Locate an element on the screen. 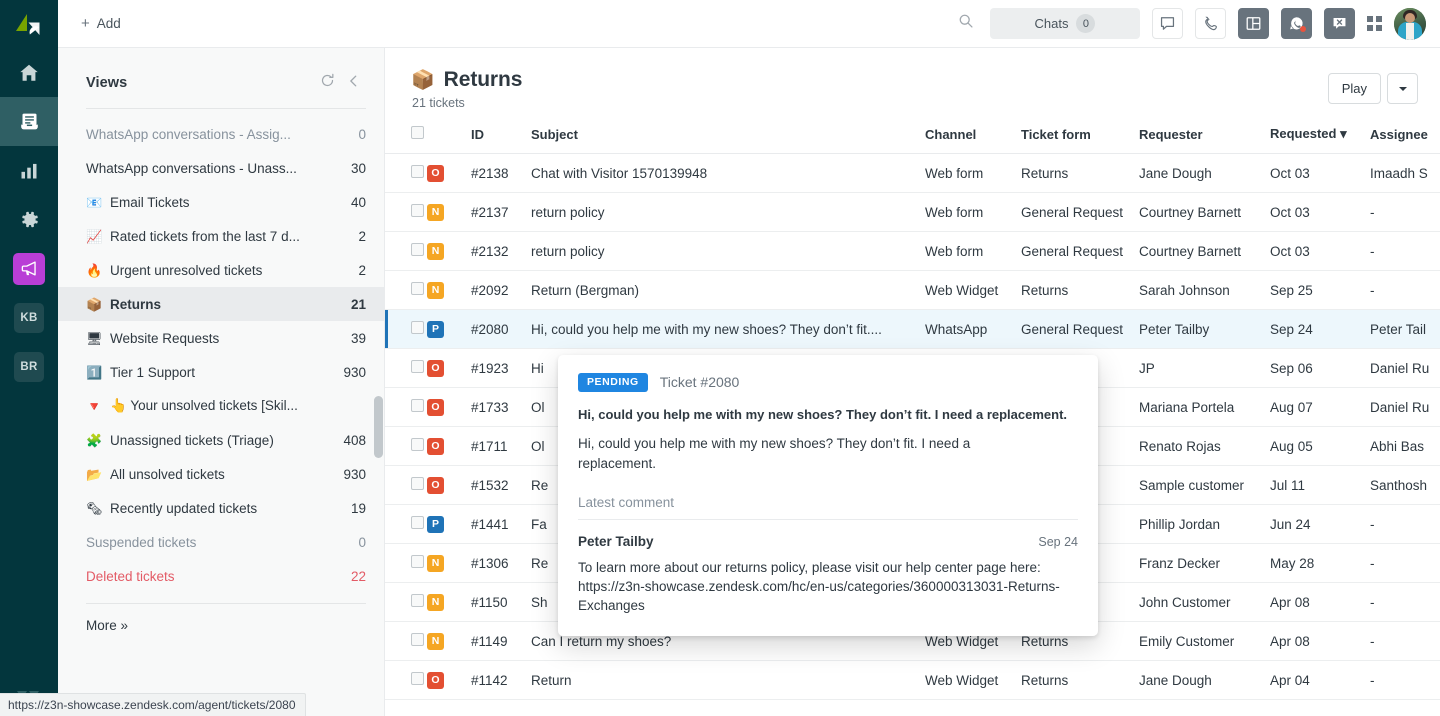  refresh-icon is located at coordinates (327, 83).